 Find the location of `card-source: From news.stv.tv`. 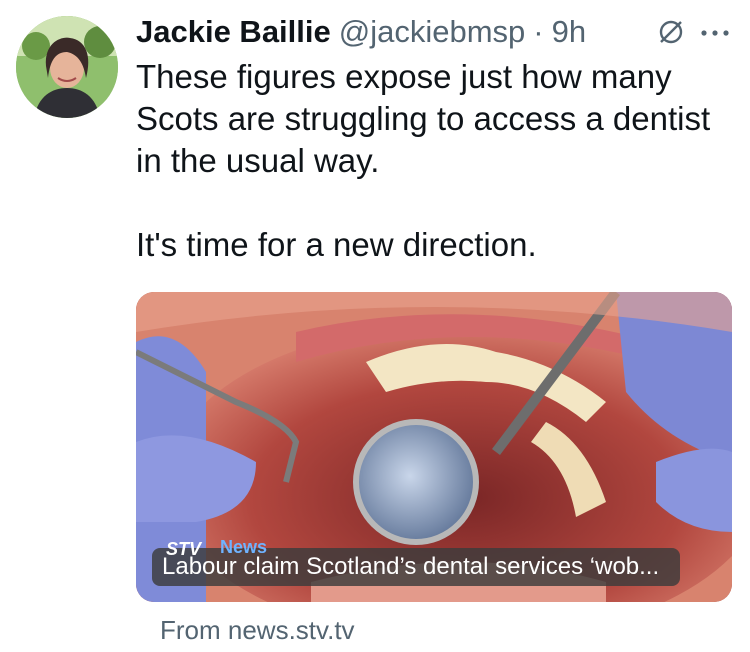

card-source: From news.stv.tv is located at coordinates (257, 630).